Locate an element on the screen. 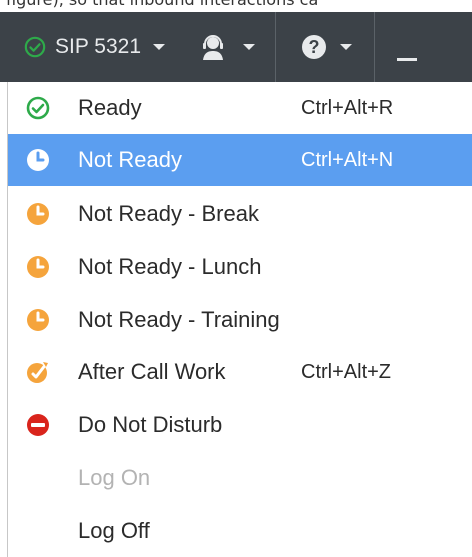  background-text: figure), so that inbound interactions ca is located at coordinates (236, 5).